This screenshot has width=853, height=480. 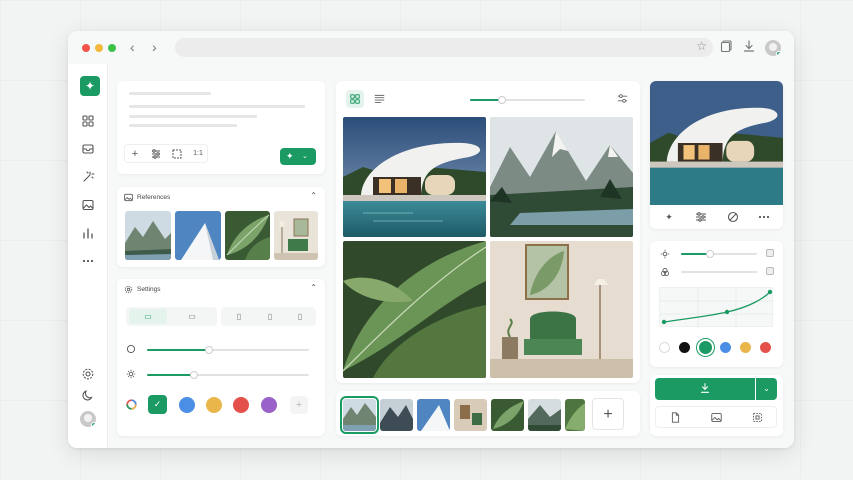 What do you see at coordinates (198, 154) in the screenshot?
I see `aspect-ratio-label: 1:1` at bounding box center [198, 154].